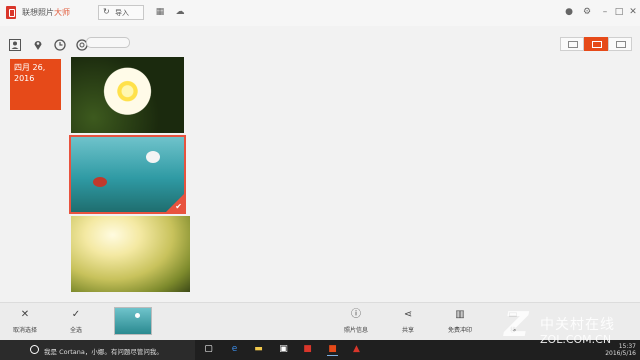  I want to click on calendar-icon: ▦, so click(160, 12).